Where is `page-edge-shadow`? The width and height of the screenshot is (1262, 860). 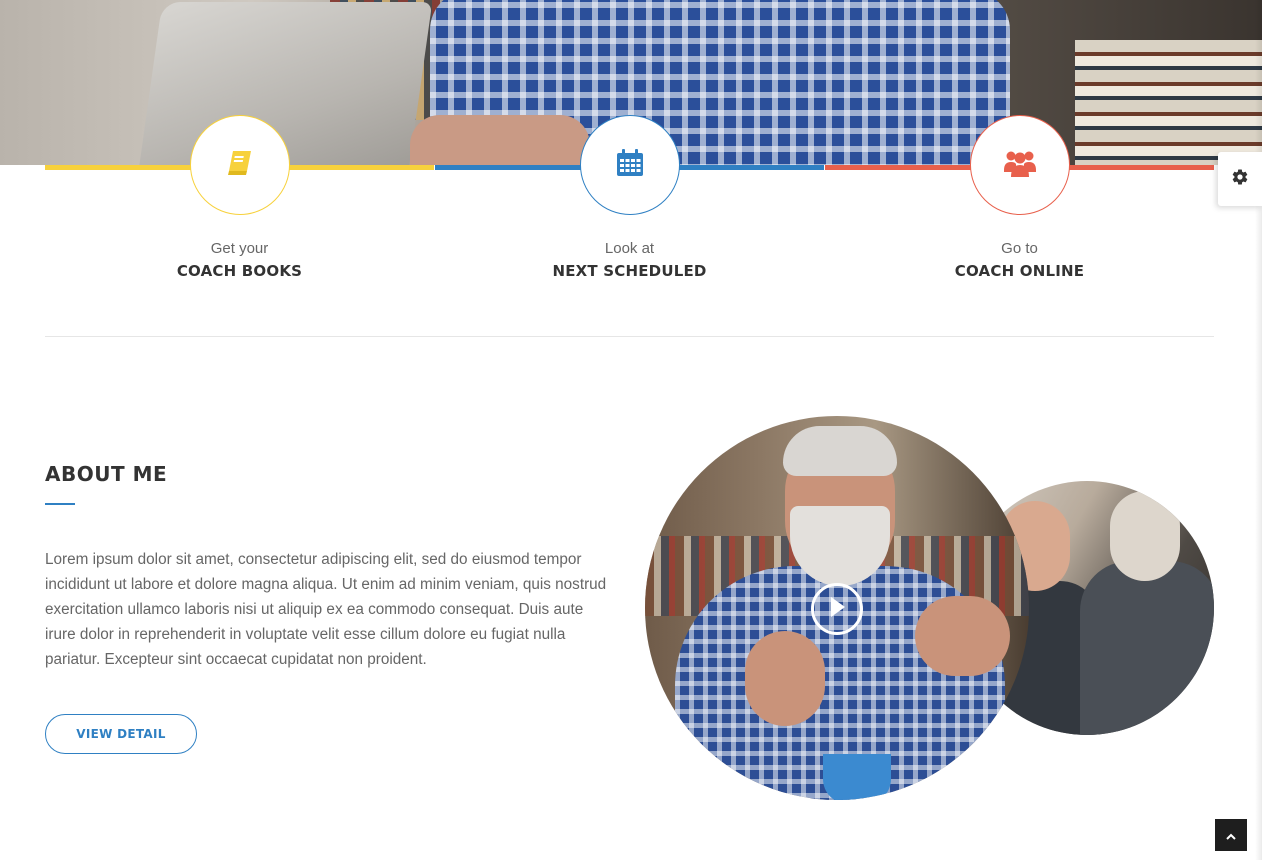
page-edge-shadow is located at coordinates (1258, 430).